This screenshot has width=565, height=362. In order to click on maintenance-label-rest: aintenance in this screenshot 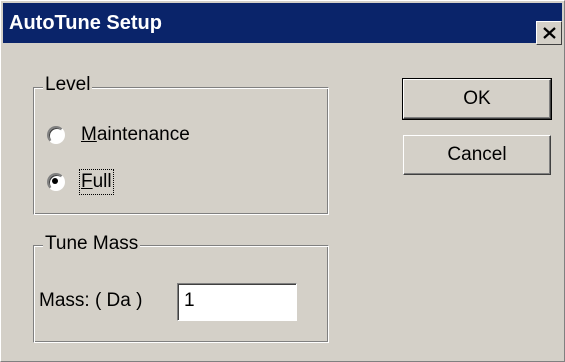, I will do `click(143, 134)`.